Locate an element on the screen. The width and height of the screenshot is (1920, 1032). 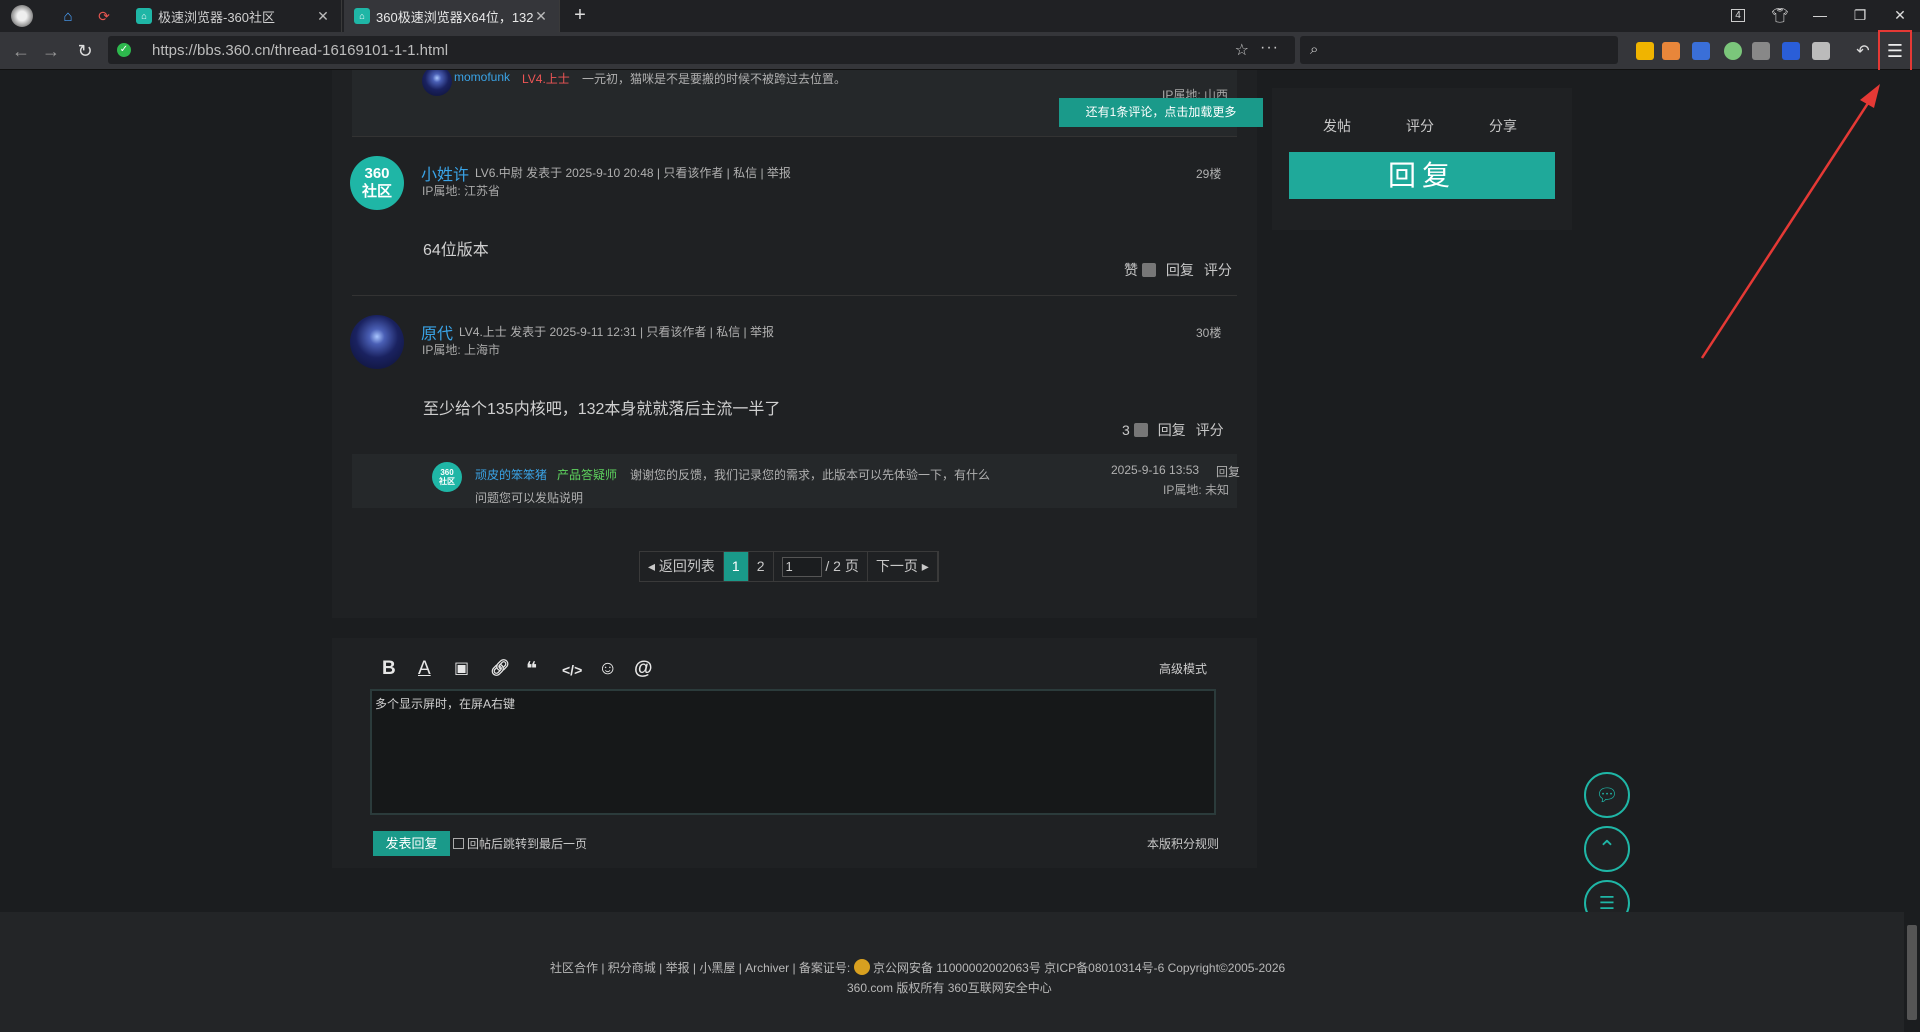
tab-count-badge: 4 is located at coordinates (1738, 15).